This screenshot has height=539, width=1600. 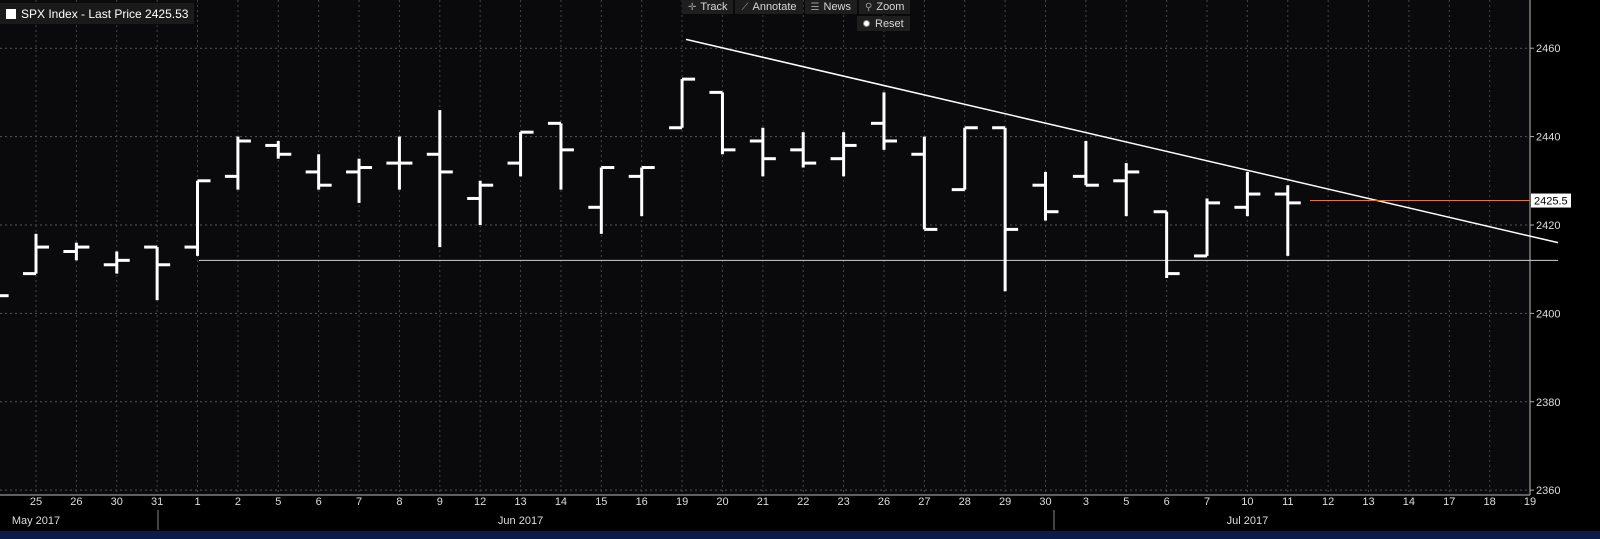 I want to click on x-tick-label: 11, so click(x=1287, y=502).